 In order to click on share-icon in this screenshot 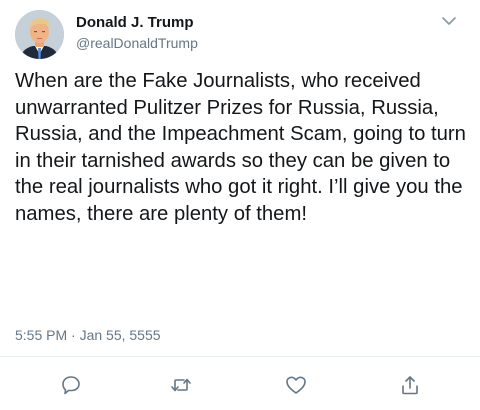, I will do `click(410, 385)`.